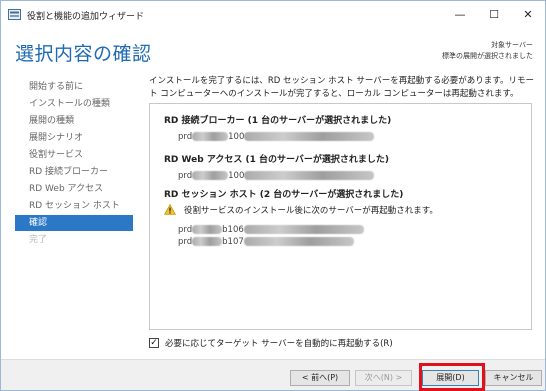  I want to click on target-server-value: 標準の展開が選択されました, so click(487, 56).